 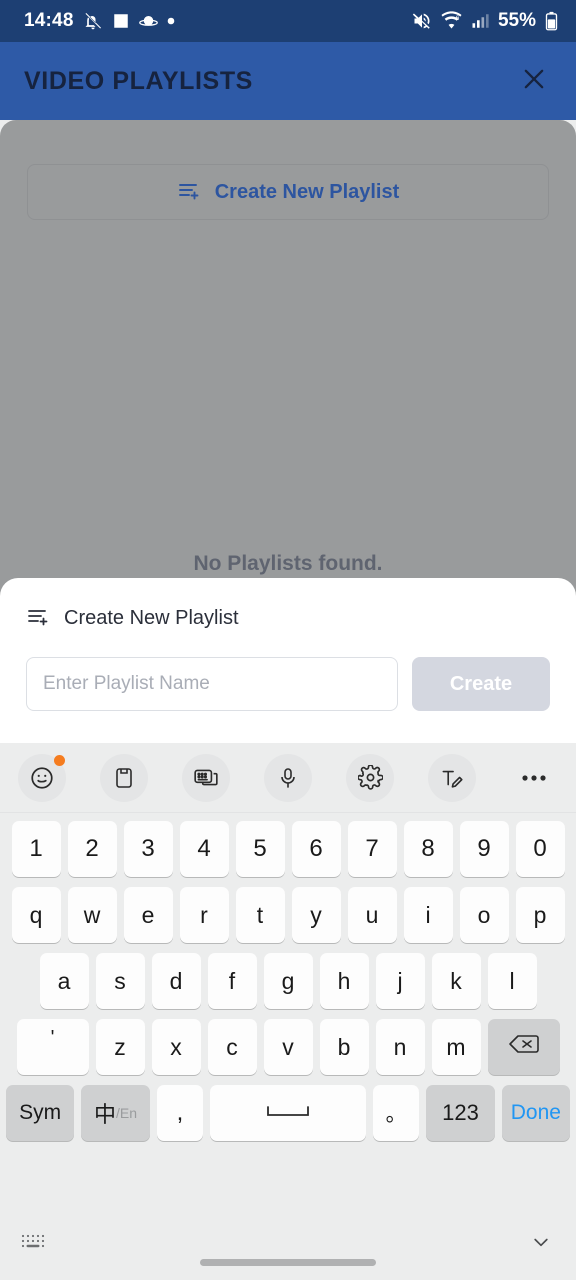 I want to click on dot-icon, so click(x=171, y=21).